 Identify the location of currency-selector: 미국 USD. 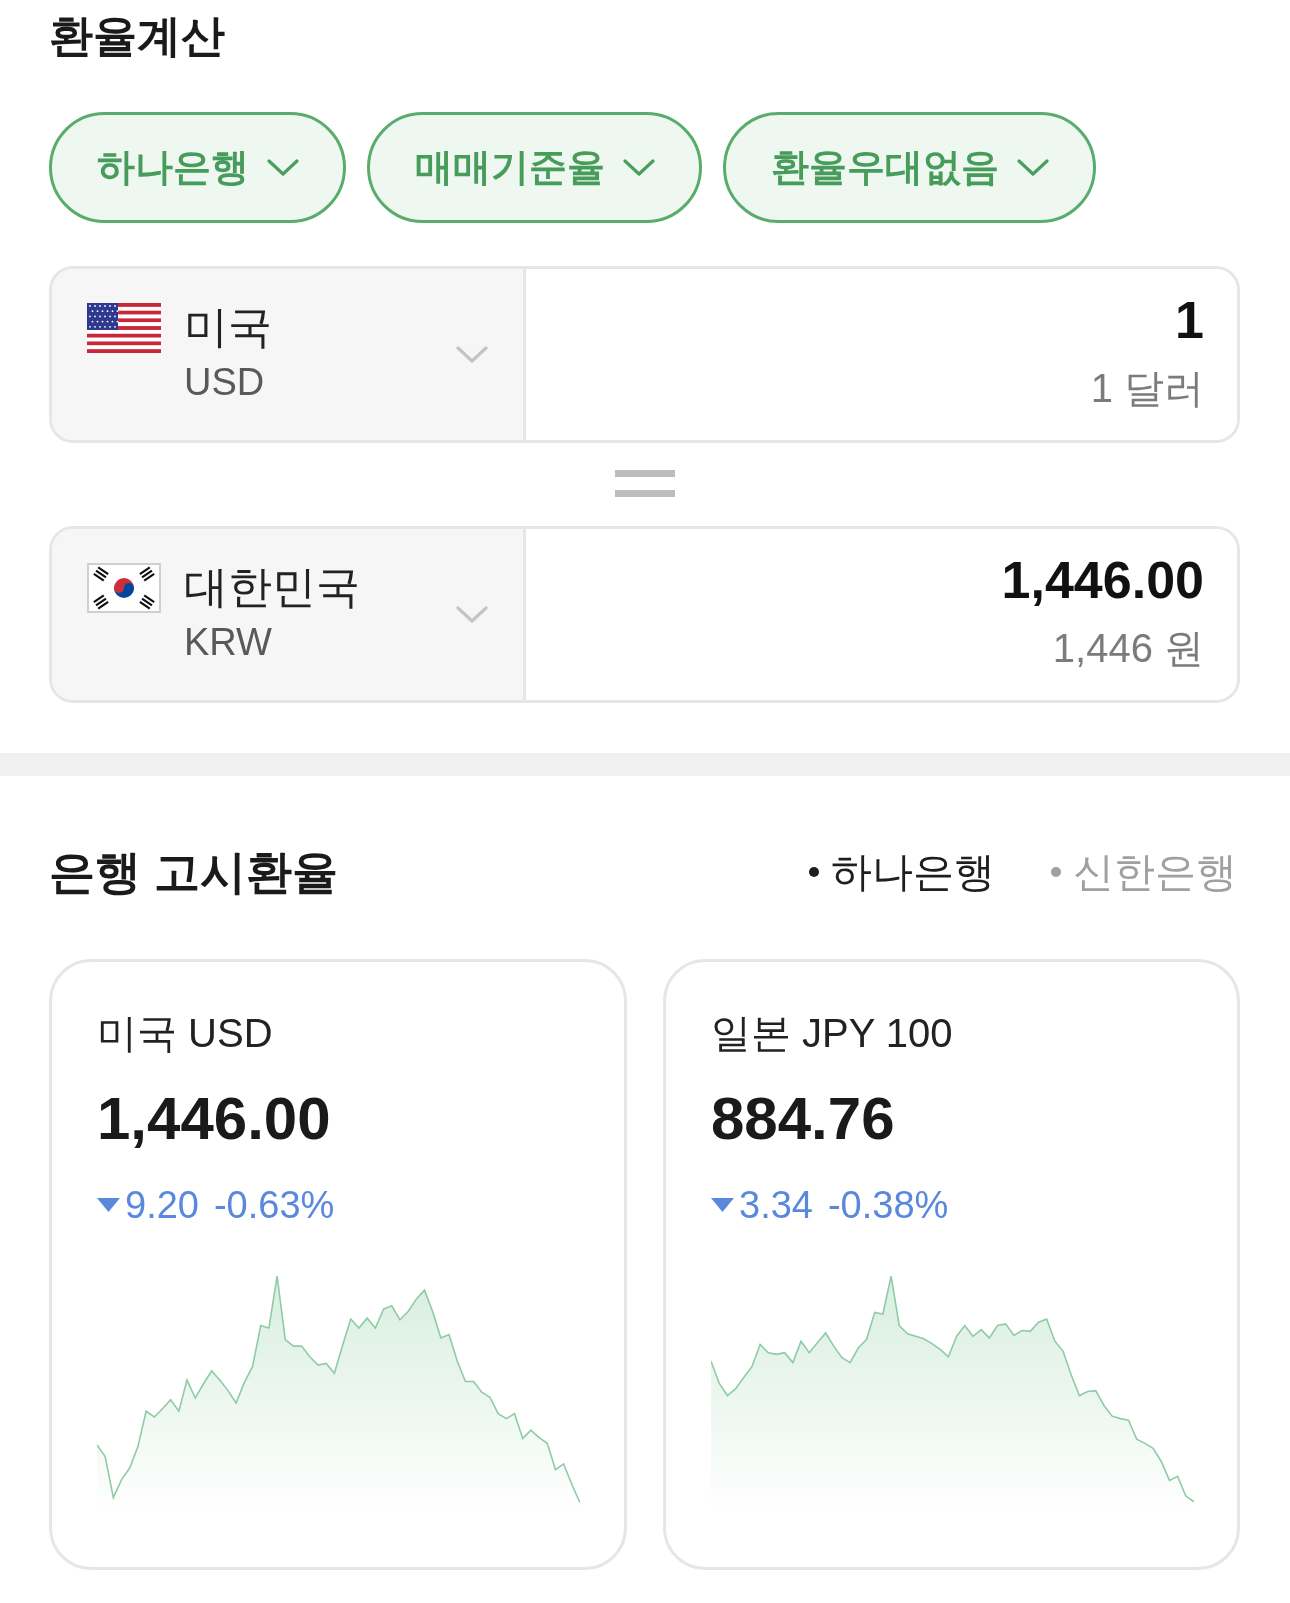
(289, 354).